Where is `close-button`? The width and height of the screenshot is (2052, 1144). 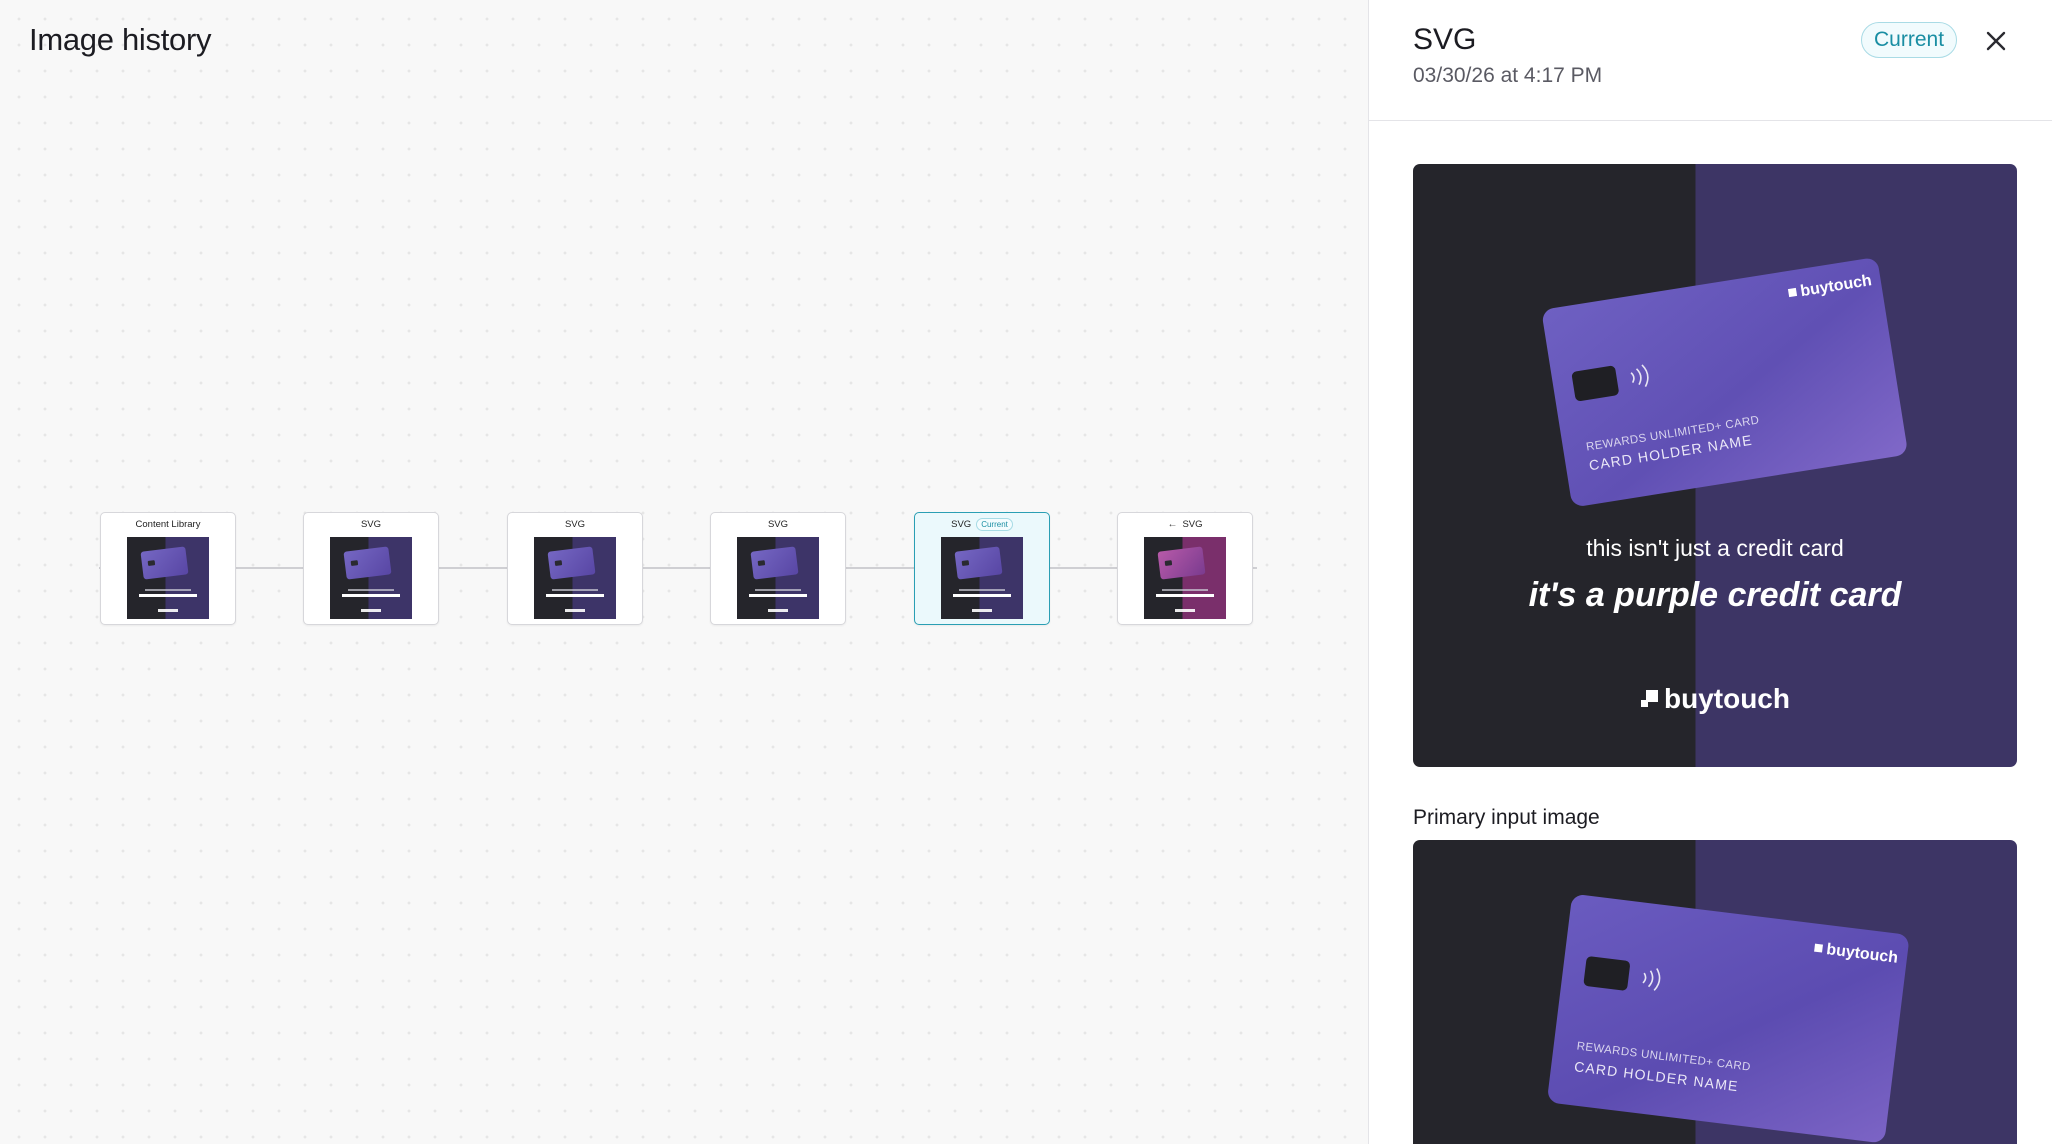
close-button is located at coordinates (1996, 41).